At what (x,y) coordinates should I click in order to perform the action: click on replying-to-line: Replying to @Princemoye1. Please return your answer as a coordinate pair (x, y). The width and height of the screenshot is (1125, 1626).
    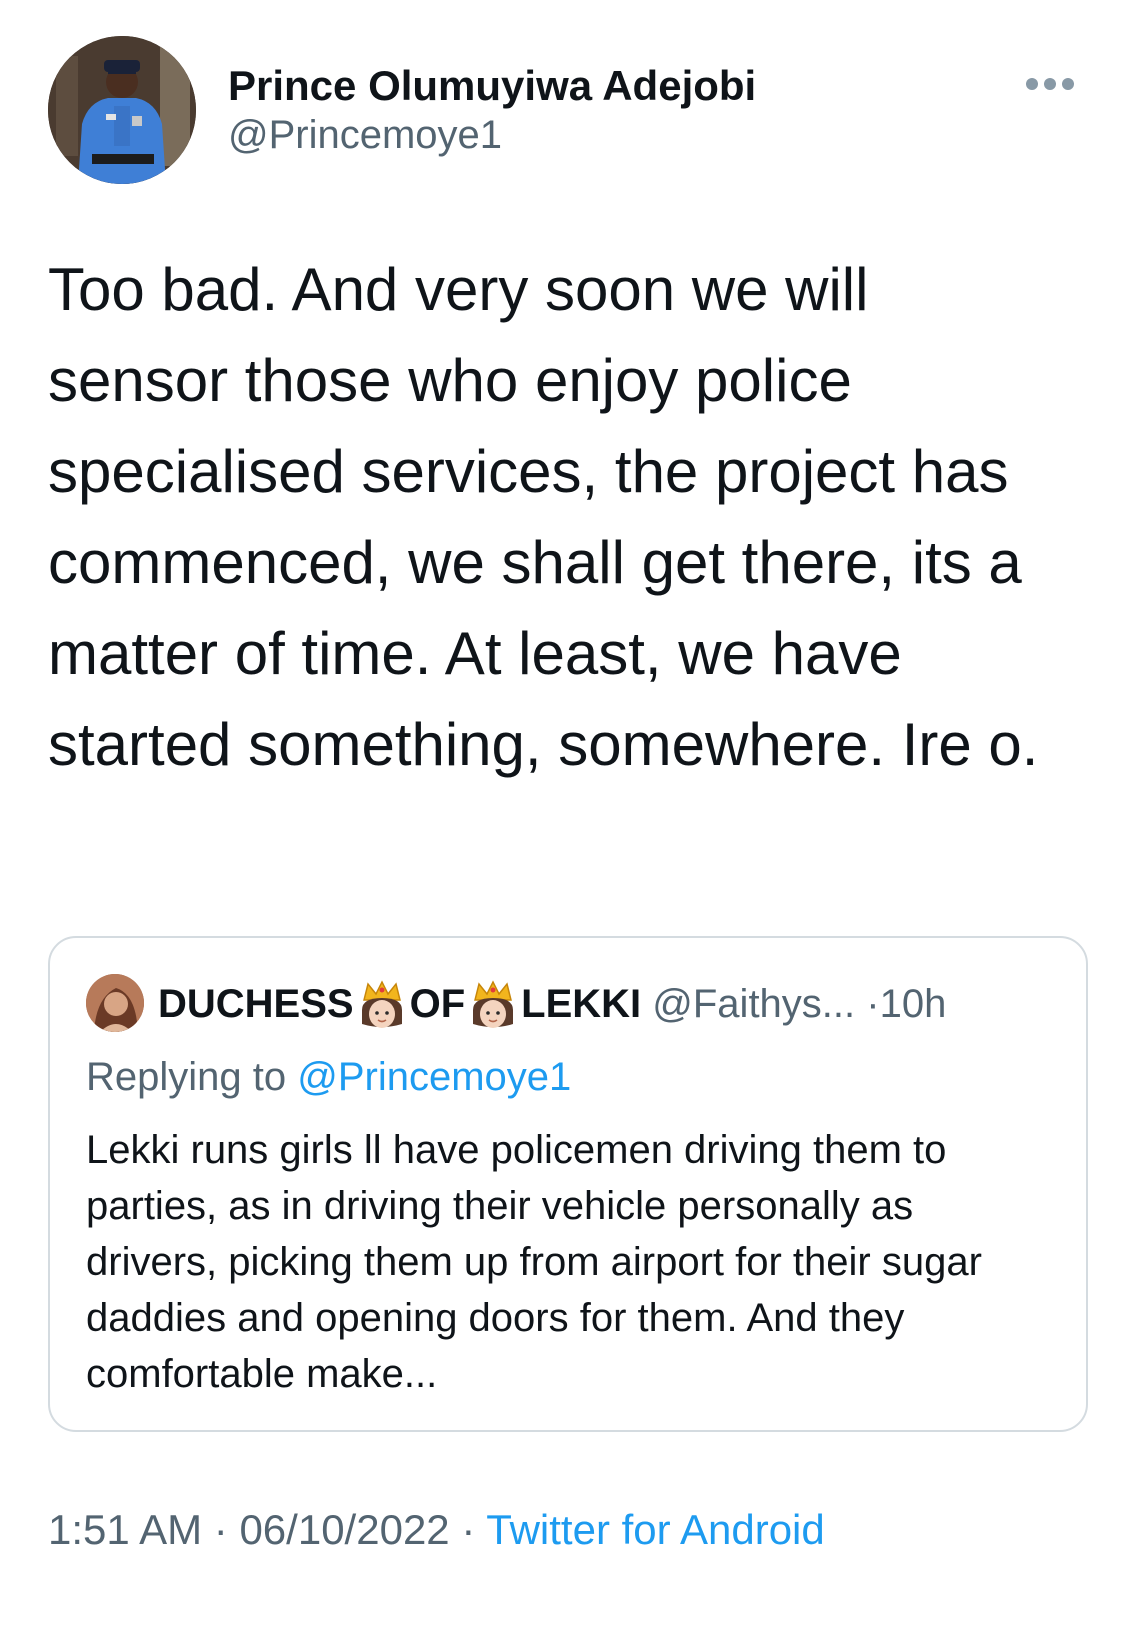
    Looking at the image, I should click on (328, 1077).